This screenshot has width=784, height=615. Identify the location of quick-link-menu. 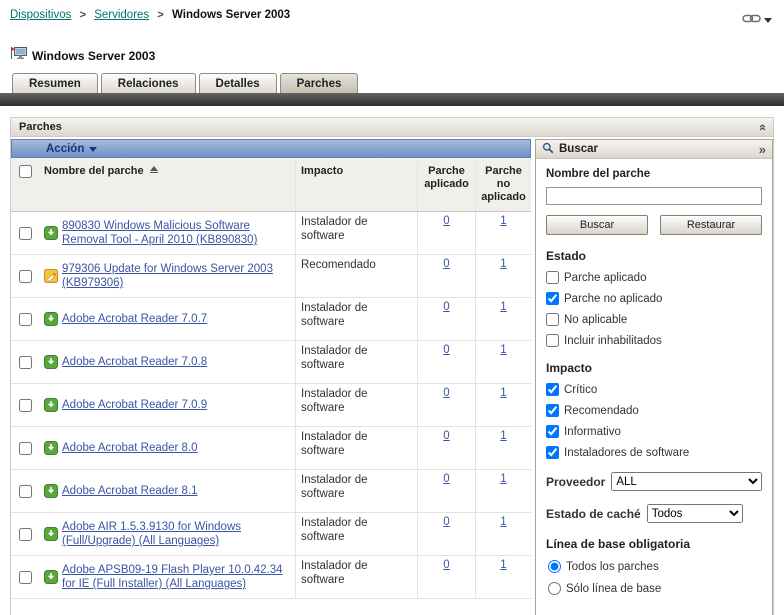
(757, 20).